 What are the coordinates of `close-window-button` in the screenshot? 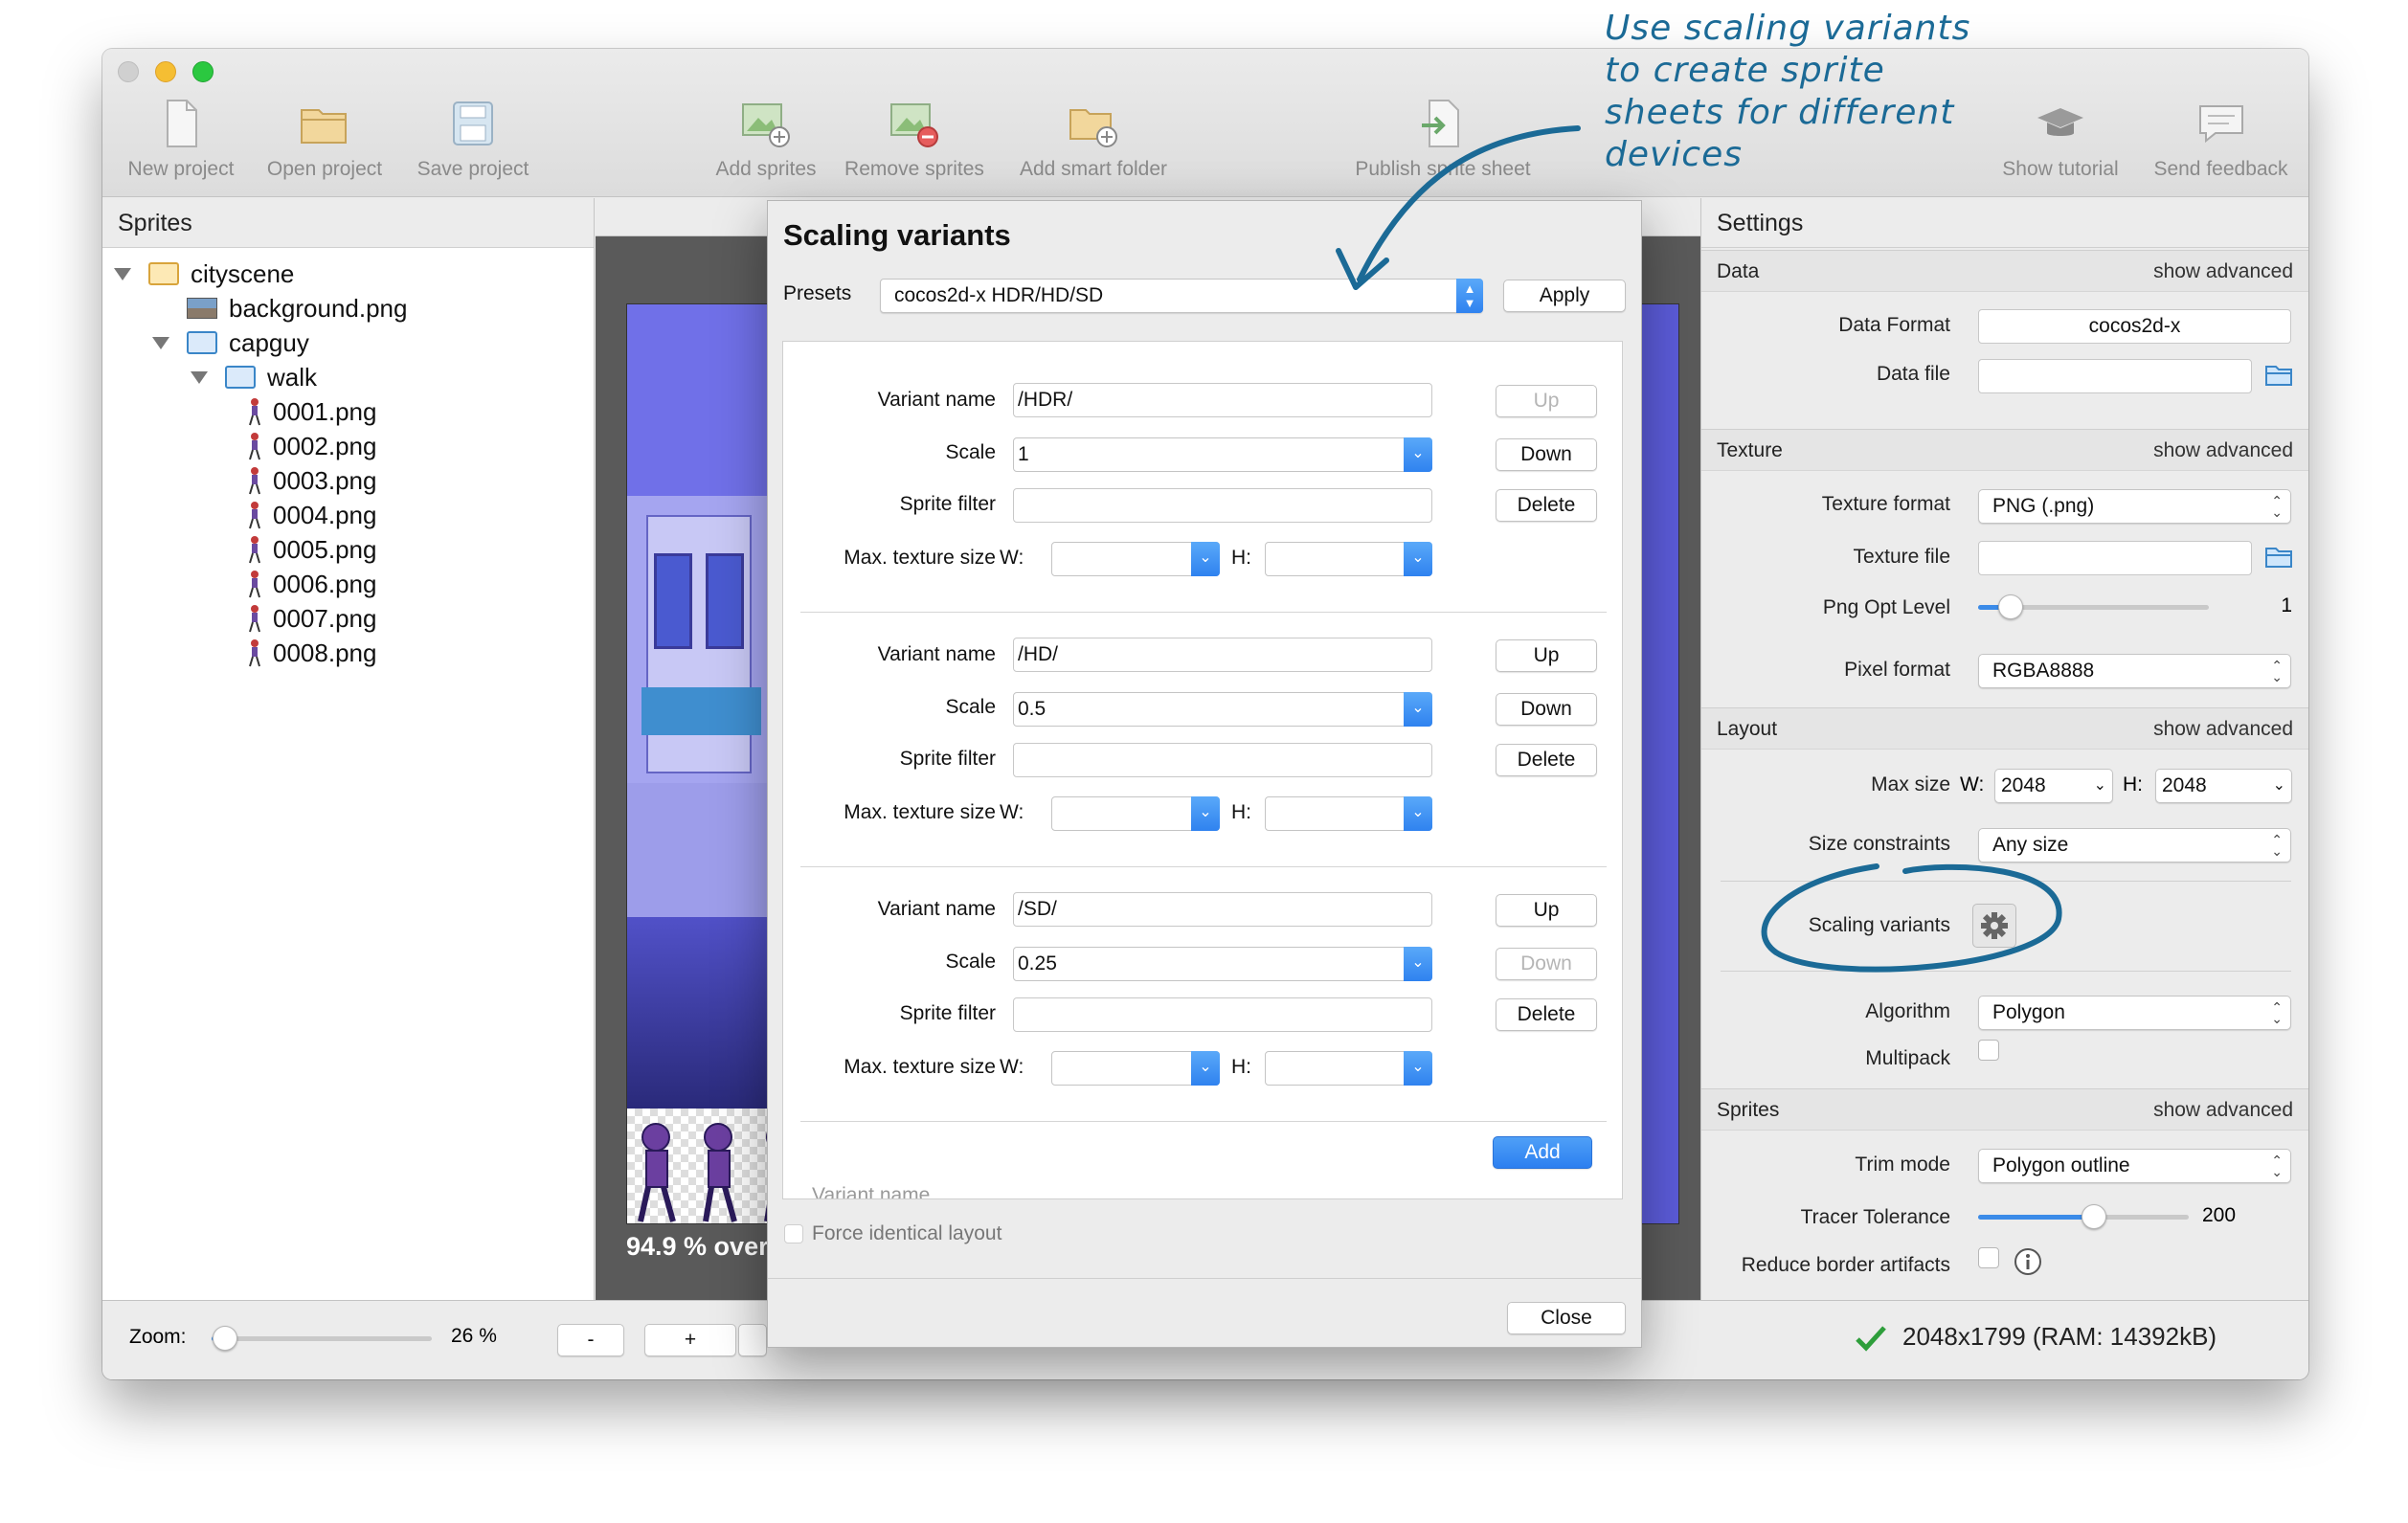 It's located at (129, 71).